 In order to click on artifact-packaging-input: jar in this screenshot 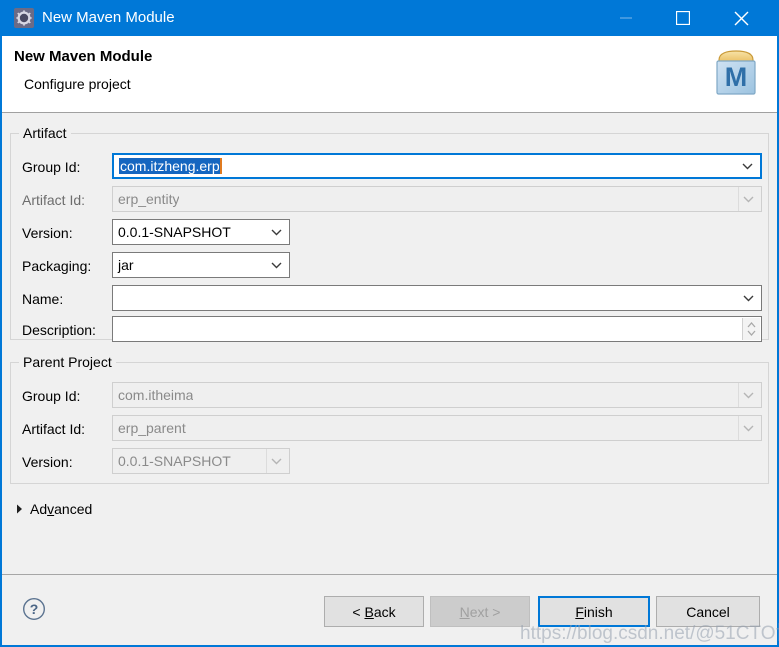, I will do `click(201, 265)`.